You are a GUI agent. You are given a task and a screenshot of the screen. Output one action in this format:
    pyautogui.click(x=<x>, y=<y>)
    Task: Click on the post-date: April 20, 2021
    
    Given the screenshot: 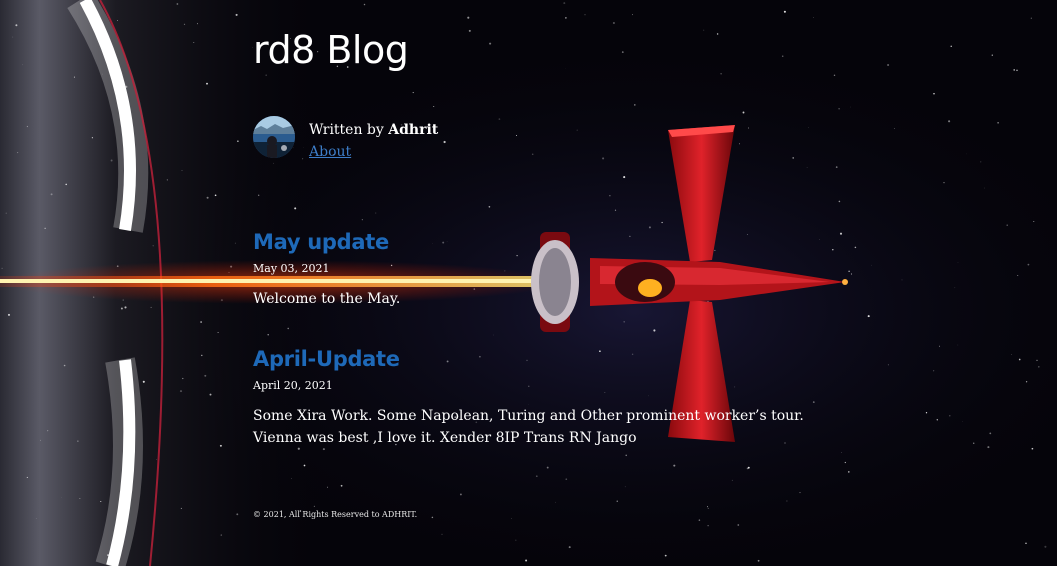 What is the action you would take?
    pyautogui.click(x=293, y=385)
    